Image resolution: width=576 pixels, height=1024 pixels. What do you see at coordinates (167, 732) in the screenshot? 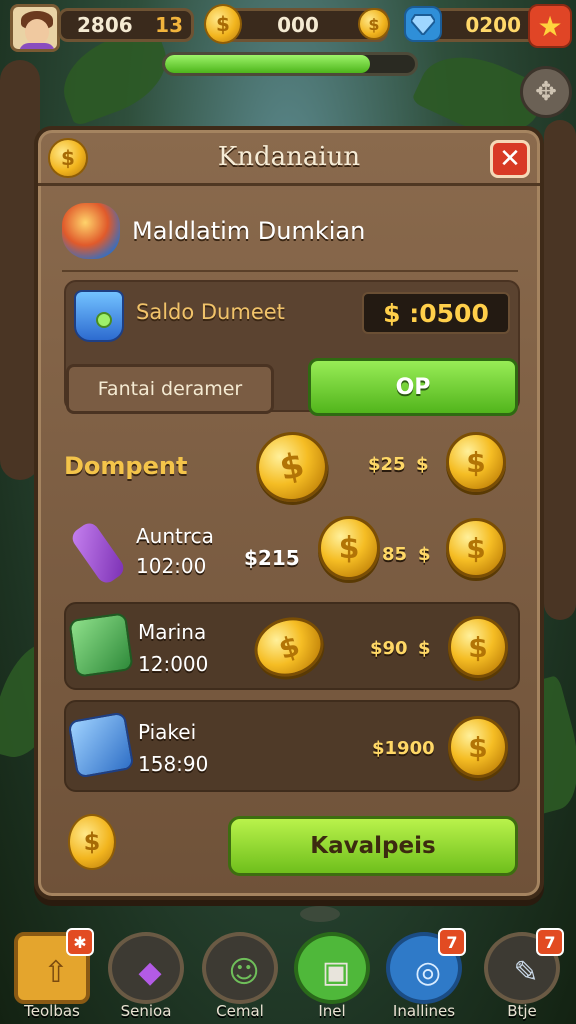
I see `reward-name: Piakei` at bounding box center [167, 732].